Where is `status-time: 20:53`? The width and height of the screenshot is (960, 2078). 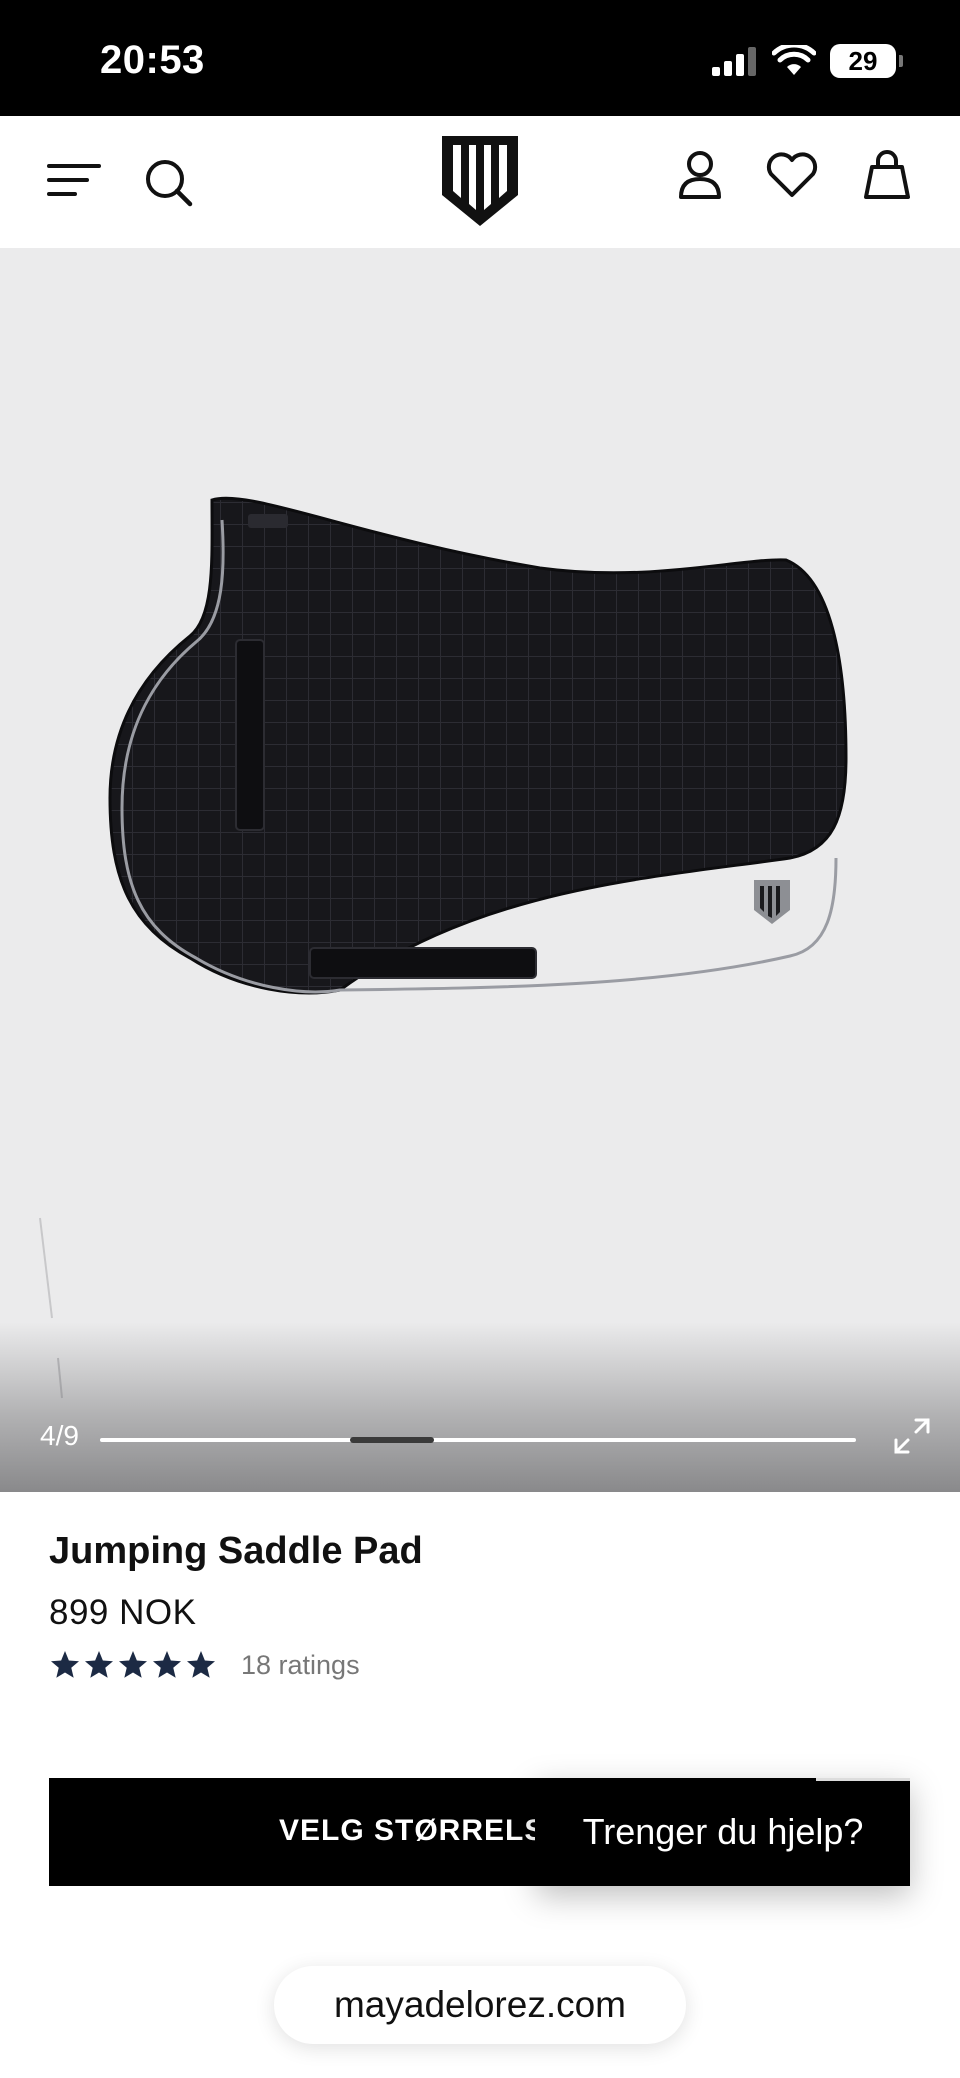
status-time: 20:53 is located at coordinates (152, 60).